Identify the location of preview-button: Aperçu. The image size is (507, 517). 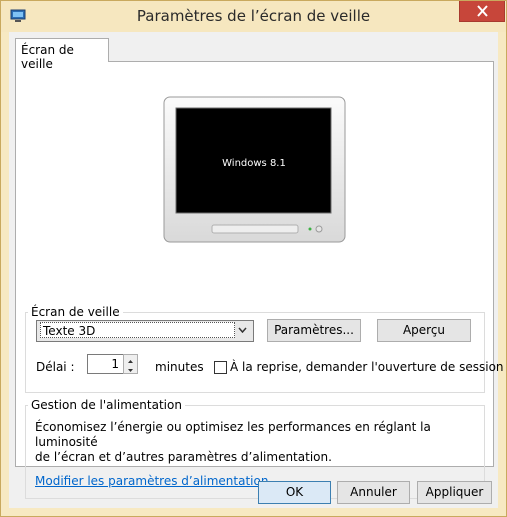
(424, 330).